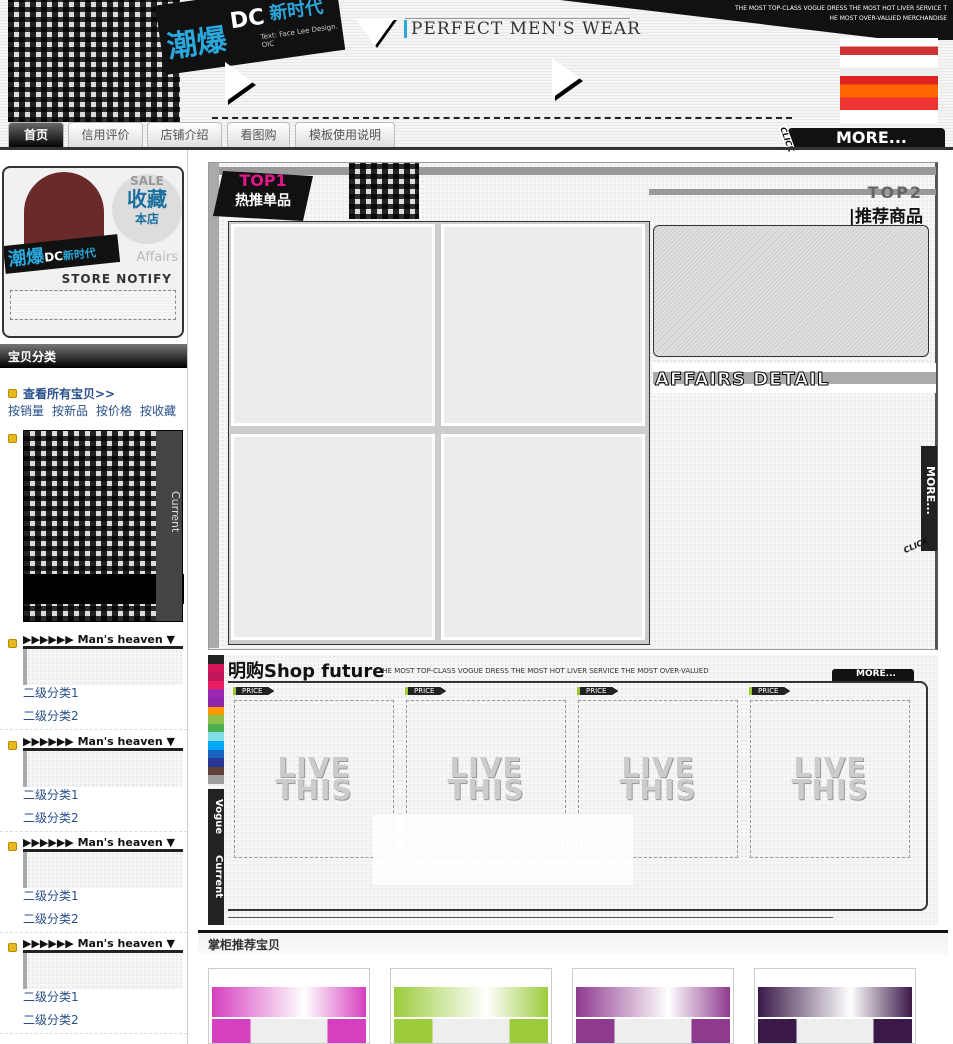  What do you see at coordinates (157, 257) in the screenshot?
I see `affairs-label: Affairs` at bounding box center [157, 257].